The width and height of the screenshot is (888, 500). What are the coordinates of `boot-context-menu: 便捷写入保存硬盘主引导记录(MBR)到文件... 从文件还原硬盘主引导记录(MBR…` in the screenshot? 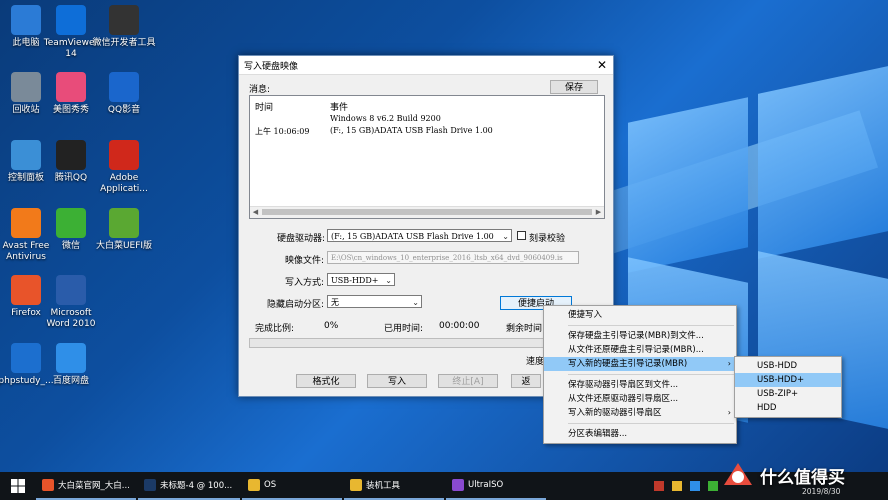 It's located at (640, 374).